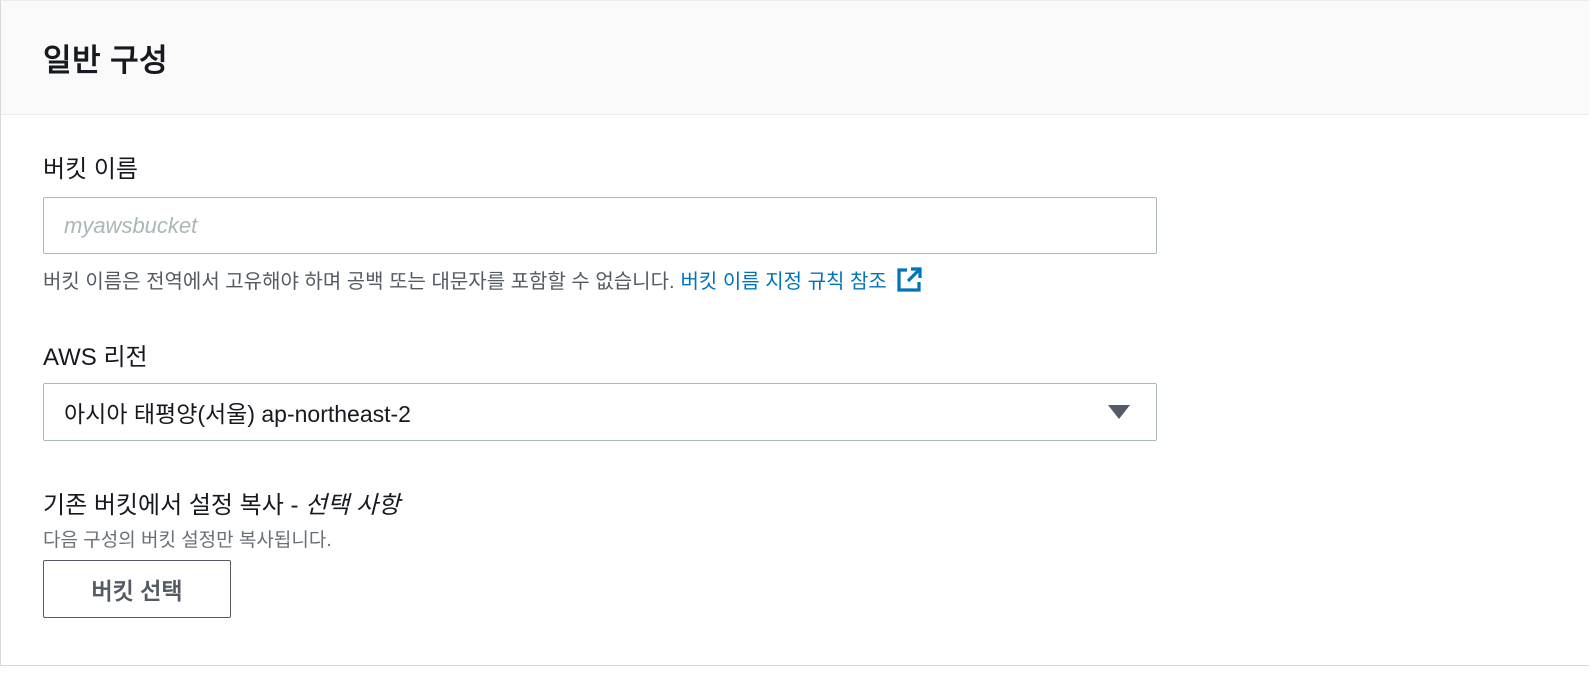  What do you see at coordinates (137, 589) in the screenshot?
I see `choose-bucket-button: 버킷 선택` at bounding box center [137, 589].